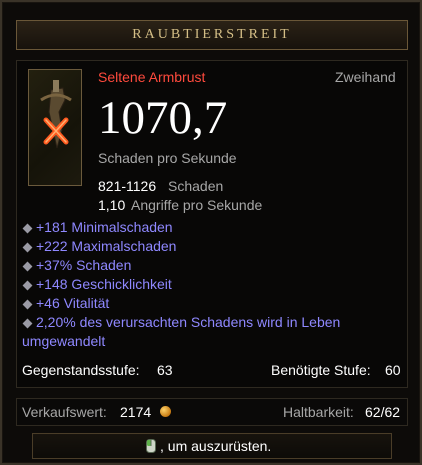  I want to click on sell-value-label: Verkaufswert:, so click(64, 412).